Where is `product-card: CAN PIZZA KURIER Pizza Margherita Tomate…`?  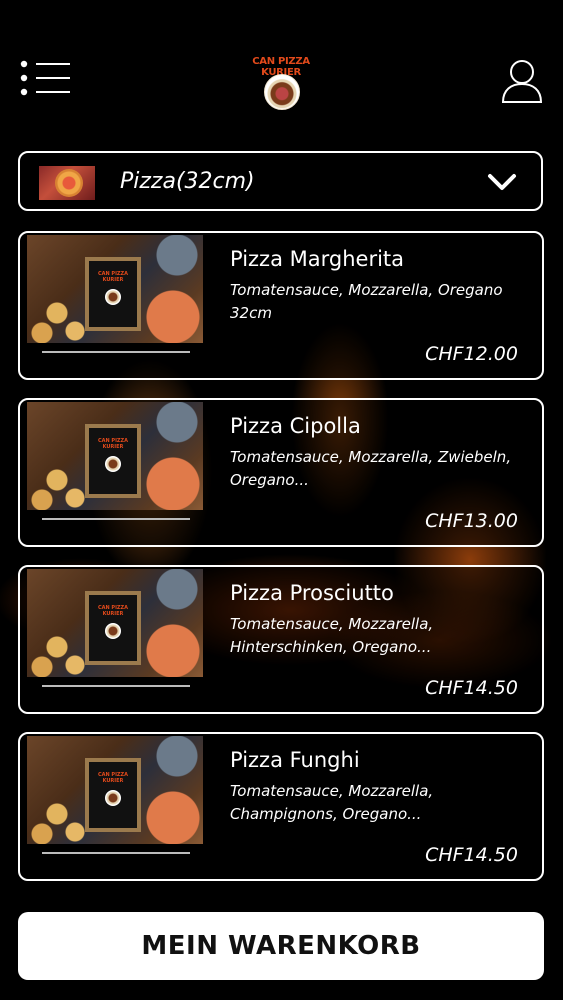 product-card: CAN PIZZA KURIER Pizza Margherita Tomate… is located at coordinates (281, 305).